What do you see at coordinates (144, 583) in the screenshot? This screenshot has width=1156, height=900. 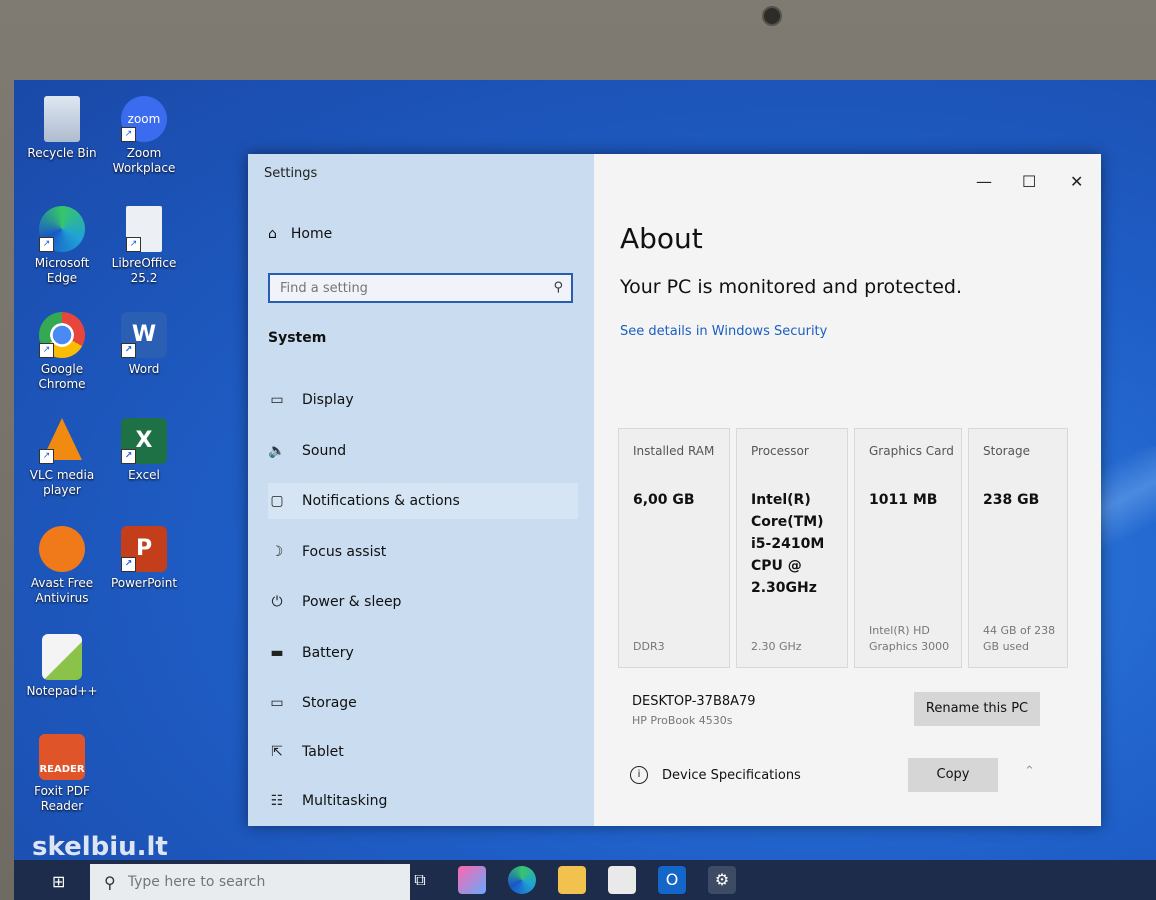 I see `desktop-icon-label: PowerPoint` at bounding box center [144, 583].